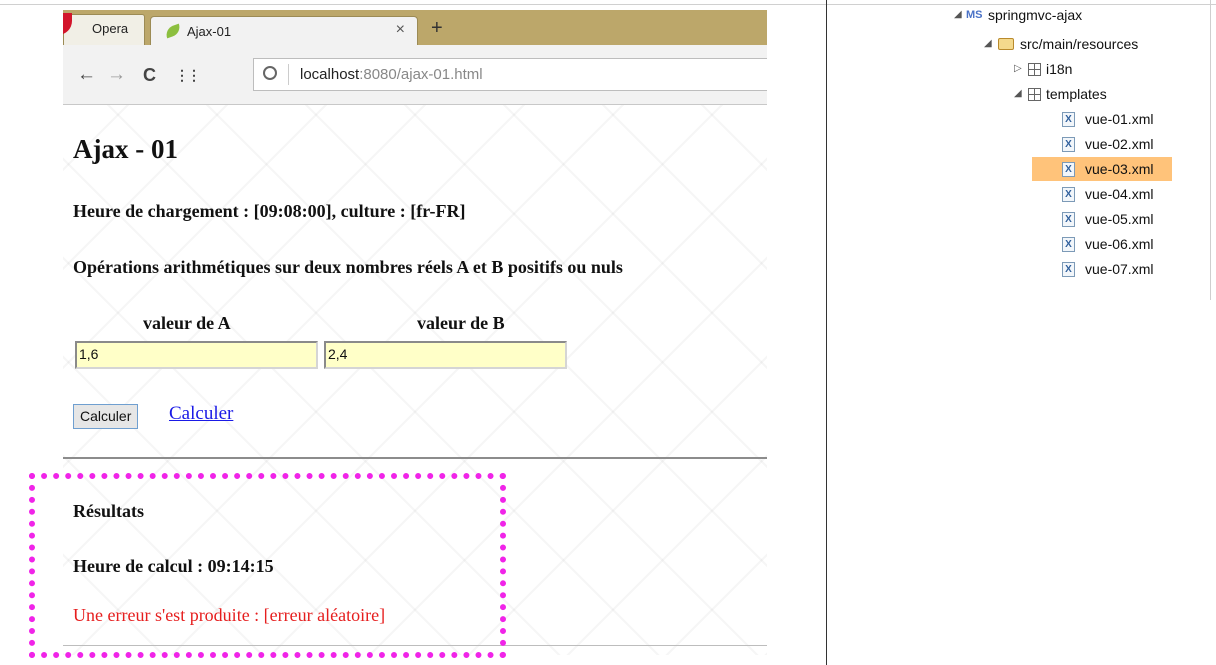  Describe the element at coordinates (86, 75) in the screenshot. I see `back-icon: ←` at that location.